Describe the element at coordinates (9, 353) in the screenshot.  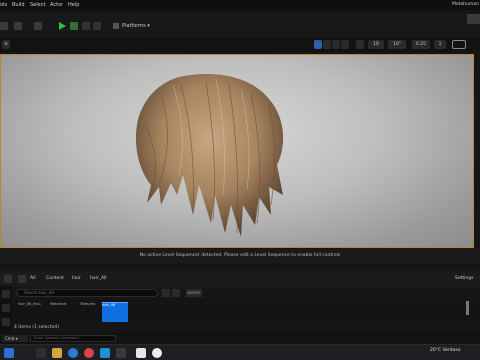
I see `start-icon` at that location.